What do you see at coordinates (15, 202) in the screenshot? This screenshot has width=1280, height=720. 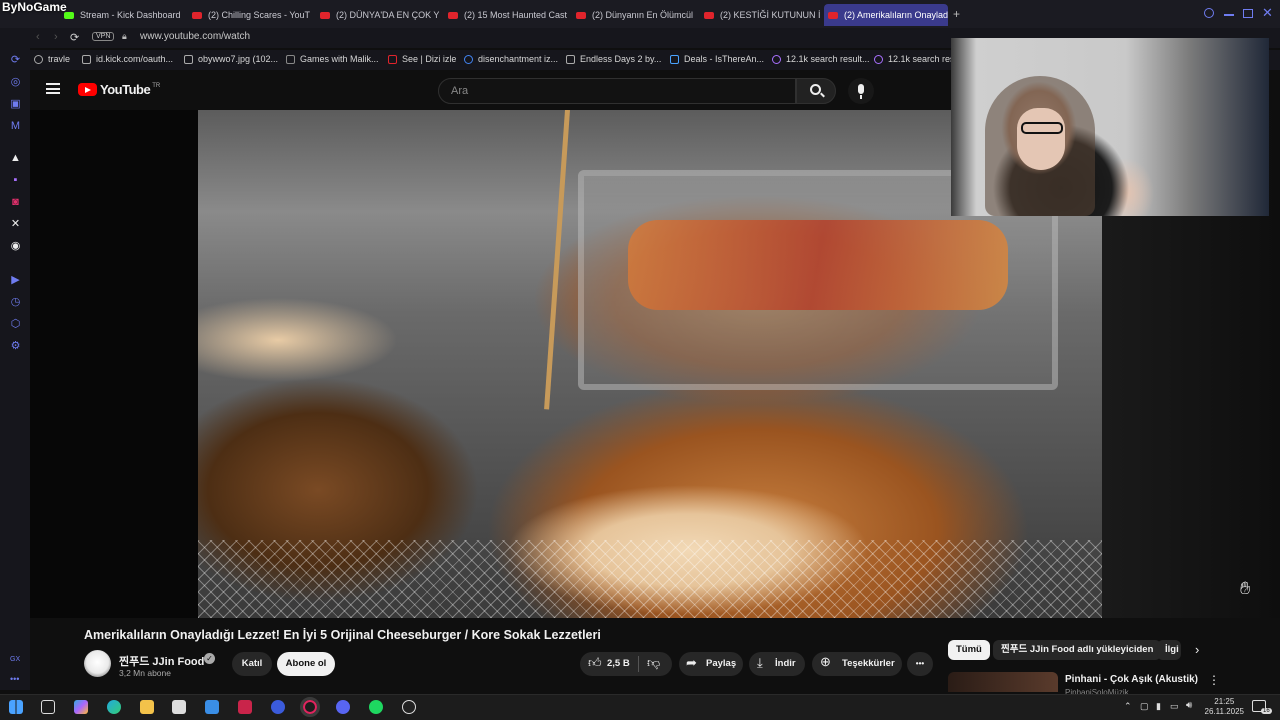 I see `sidebar-instagram-icon: ◙` at bounding box center [15, 202].